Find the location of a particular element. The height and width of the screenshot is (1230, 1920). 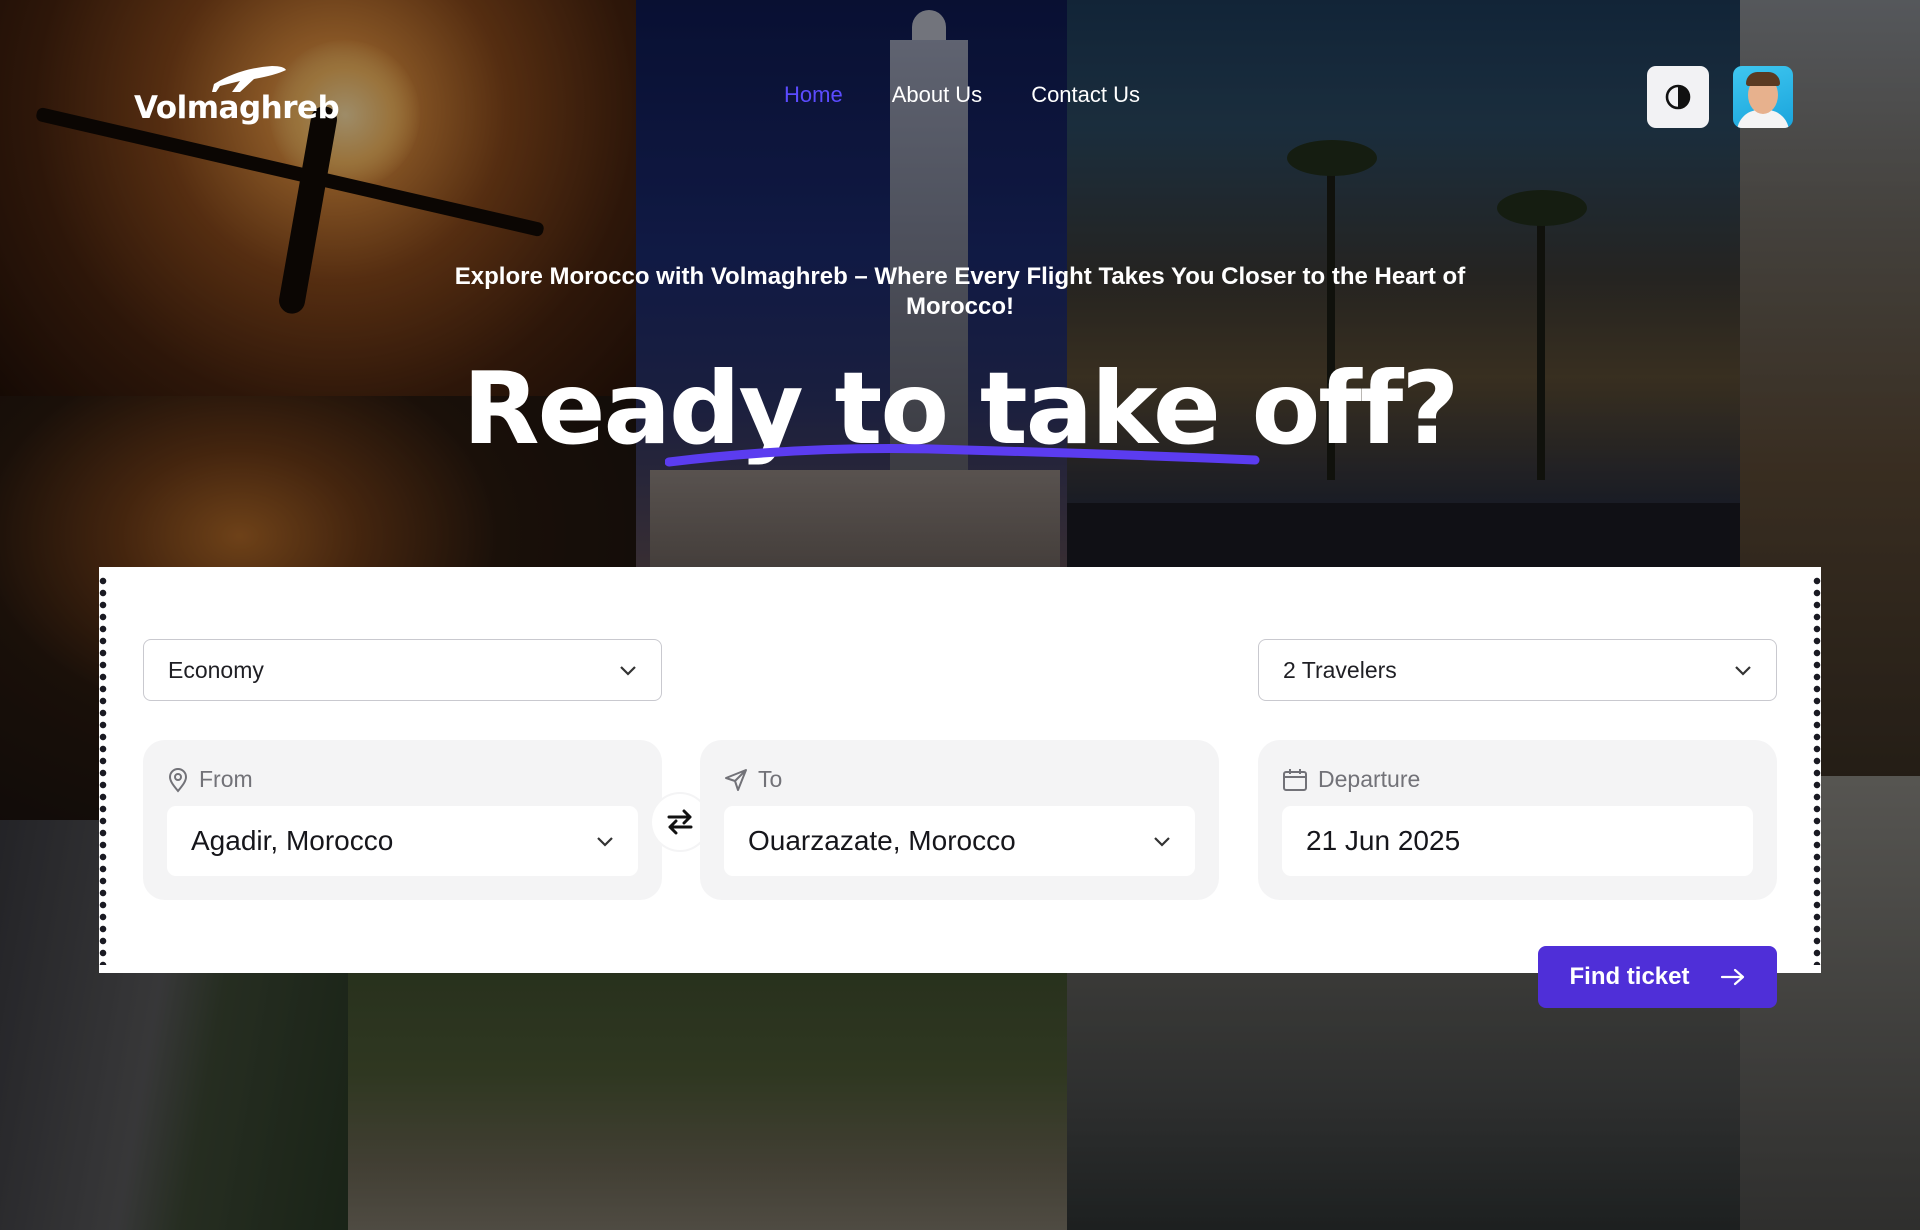

calendar-icon is located at coordinates (1295, 779).